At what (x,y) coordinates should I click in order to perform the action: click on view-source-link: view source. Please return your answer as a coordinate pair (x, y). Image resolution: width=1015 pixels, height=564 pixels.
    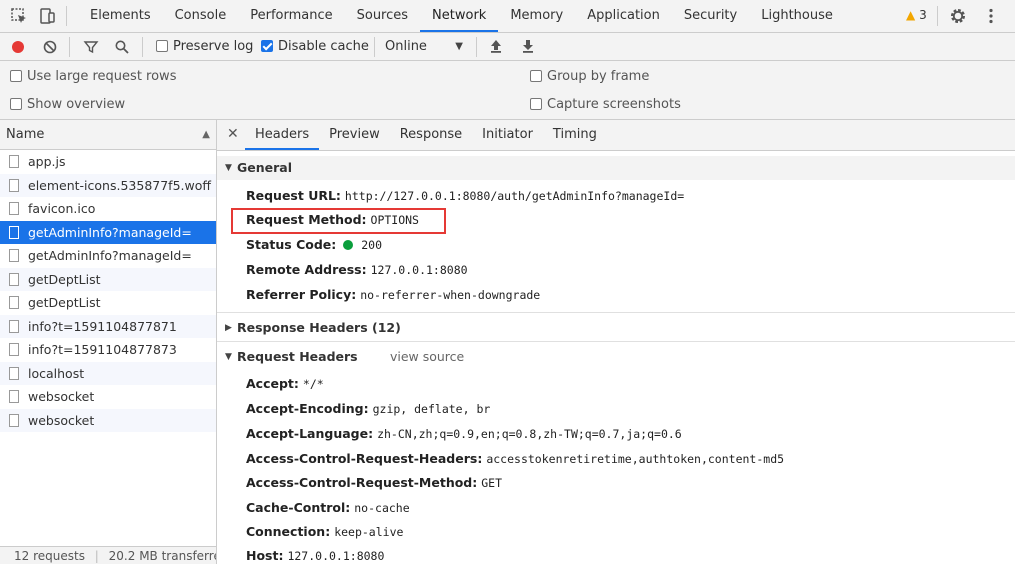
    Looking at the image, I should click on (427, 356).